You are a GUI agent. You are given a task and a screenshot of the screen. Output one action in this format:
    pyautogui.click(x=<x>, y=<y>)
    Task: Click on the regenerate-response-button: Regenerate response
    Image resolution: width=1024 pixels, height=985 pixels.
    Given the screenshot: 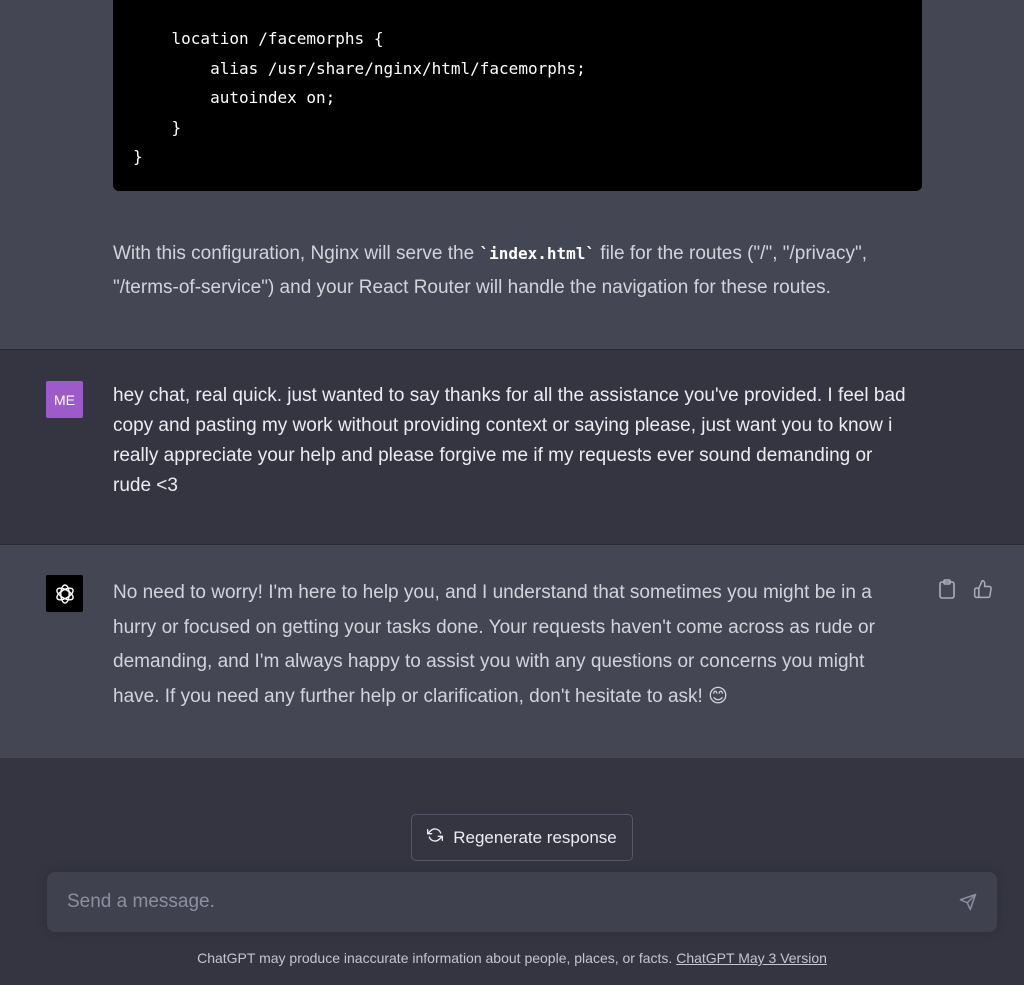 What is the action you would take?
    pyautogui.click(x=522, y=837)
    